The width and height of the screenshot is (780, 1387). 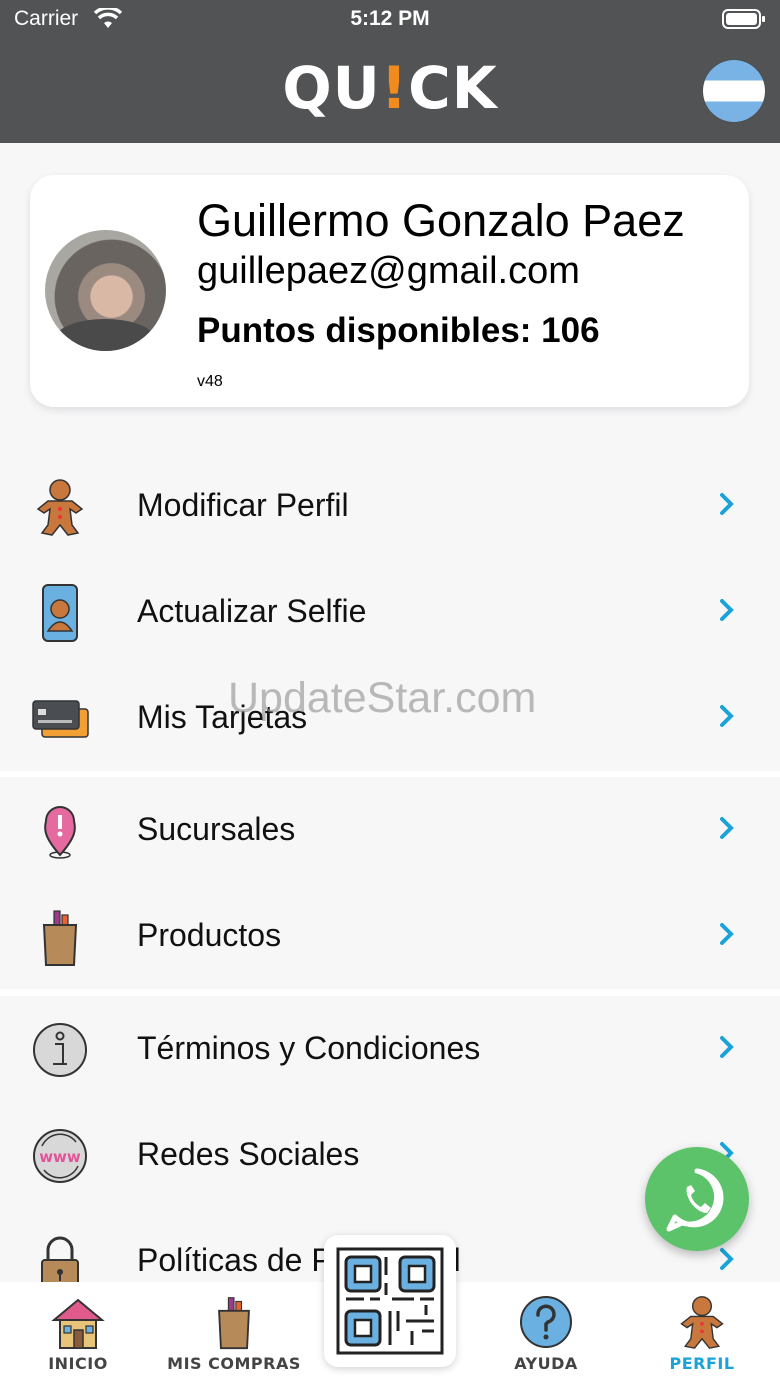 I want to click on menu-item-sucursales: Sucursales, so click(x=390, y=830).